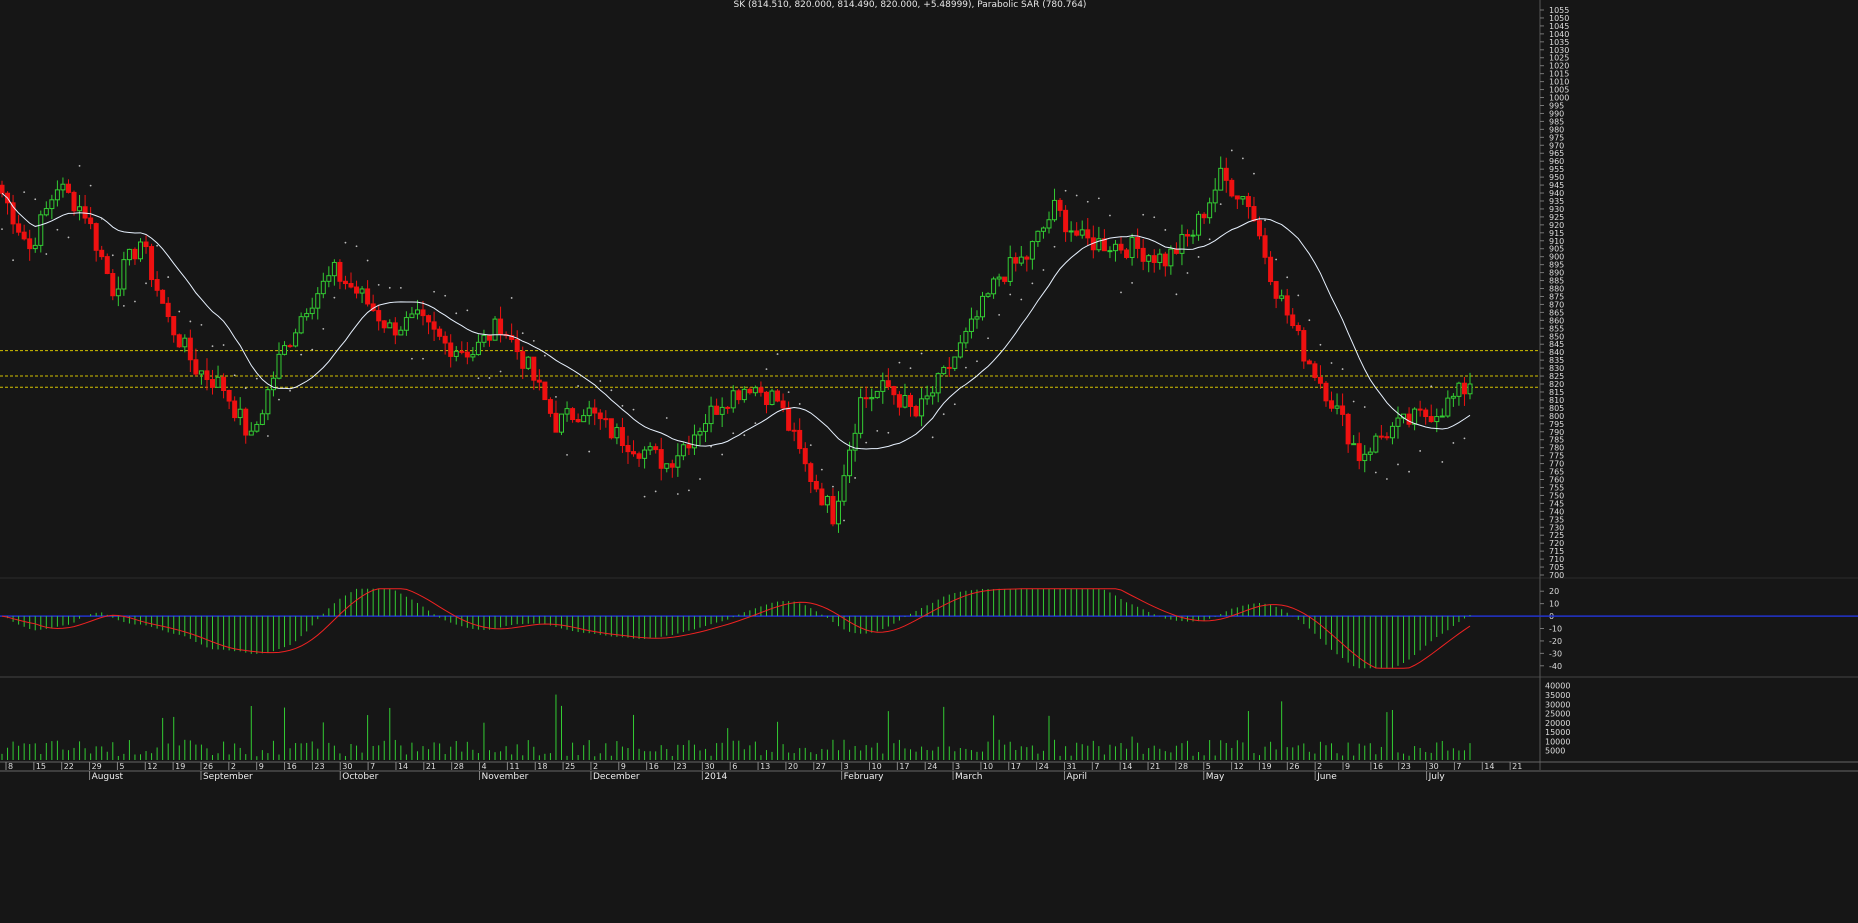  What do you see at coordinates (1556, 320) in the screenshot?
I see `price-tick-label: 860` at bounding box center [1556, 320].